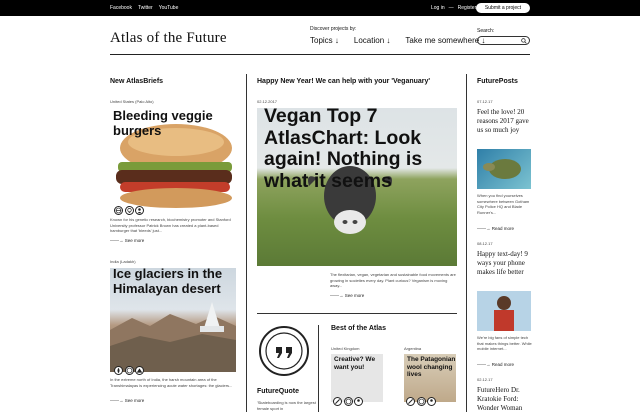 Image resolution: width=640 pixels, height=412 pixels. What do you see at coordinates (246, 243) in the screenshot?
I see `column-divider-left` at bounding box center [246, 243].